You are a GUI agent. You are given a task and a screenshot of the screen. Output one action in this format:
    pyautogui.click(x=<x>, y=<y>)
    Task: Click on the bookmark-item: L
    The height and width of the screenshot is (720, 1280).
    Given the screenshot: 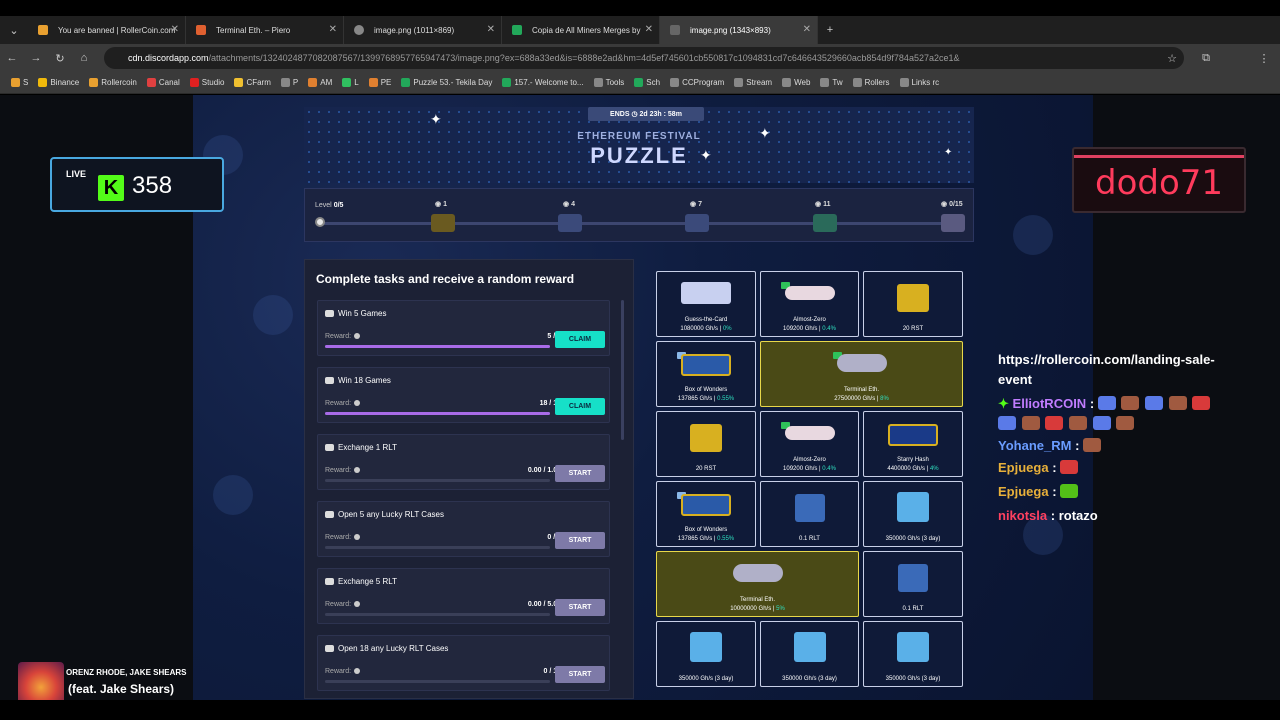 What is the action you would take?
    pyautogui.click(x=350, y=82)
    